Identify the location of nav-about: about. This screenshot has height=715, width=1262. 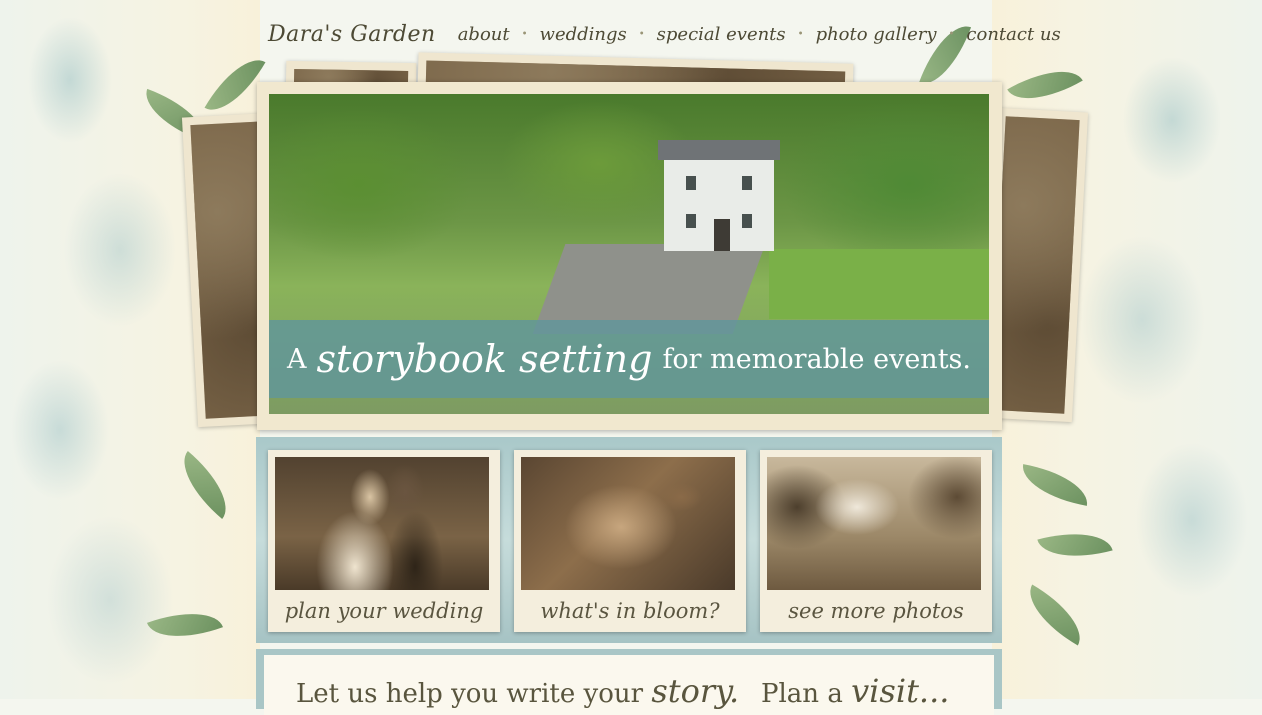
(484, 34).